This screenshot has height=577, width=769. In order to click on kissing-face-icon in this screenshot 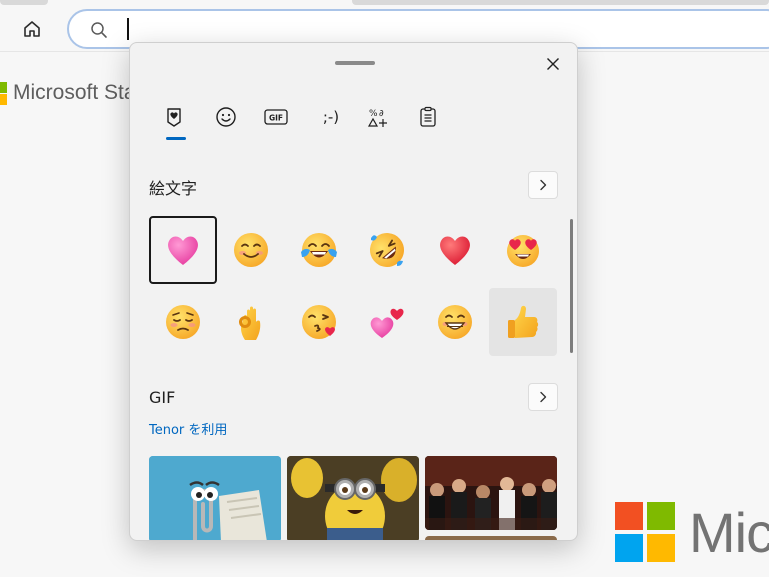, I will do `click(319, 322)`.